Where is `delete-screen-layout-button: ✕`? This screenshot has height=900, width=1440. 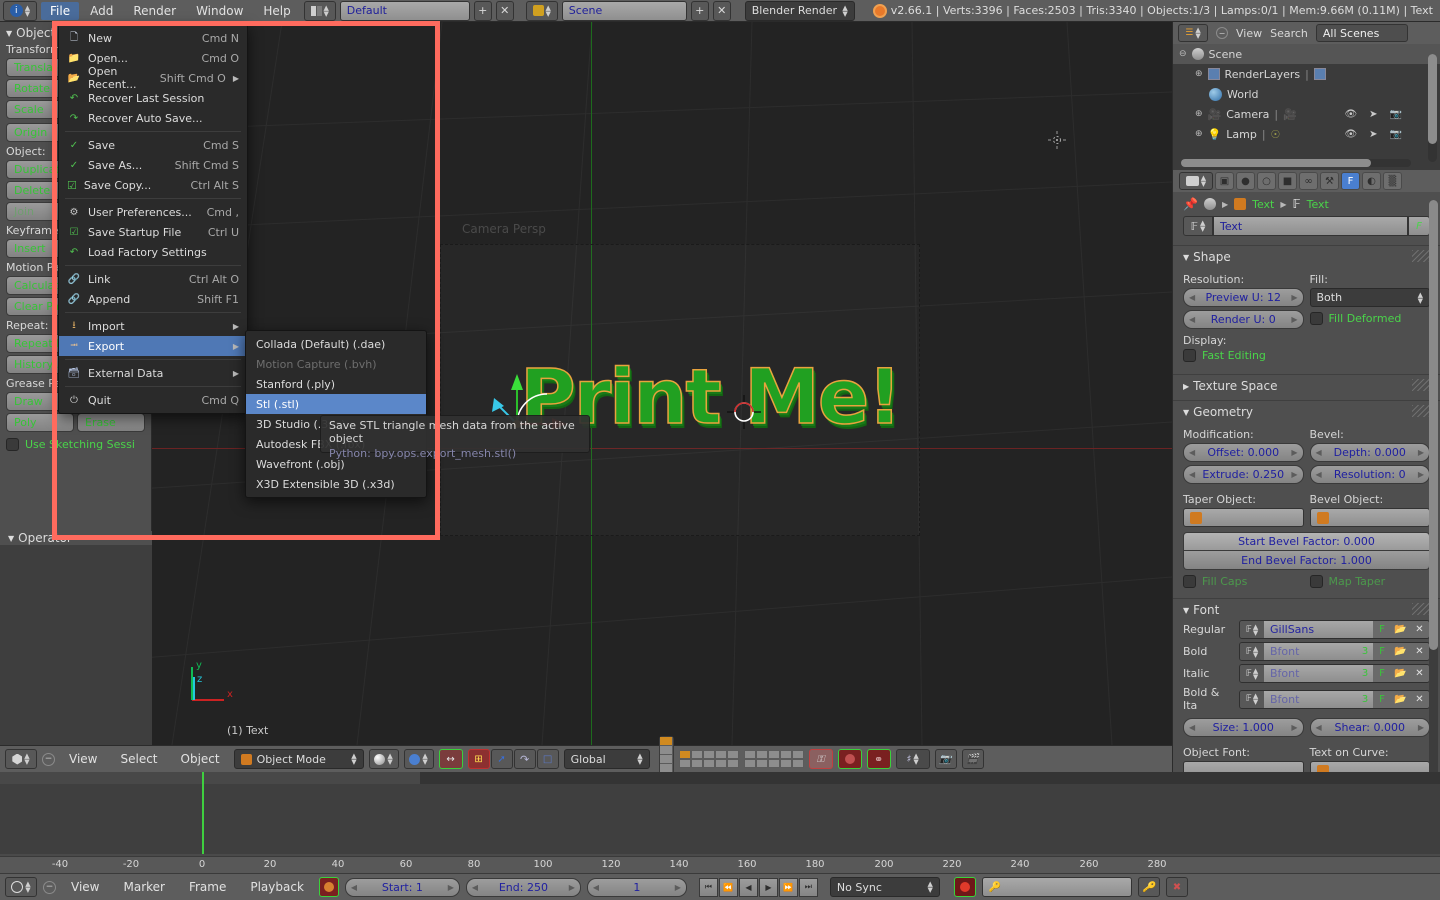
delete-screen-layout-button: ✕ is located at coordinates (504, 10).